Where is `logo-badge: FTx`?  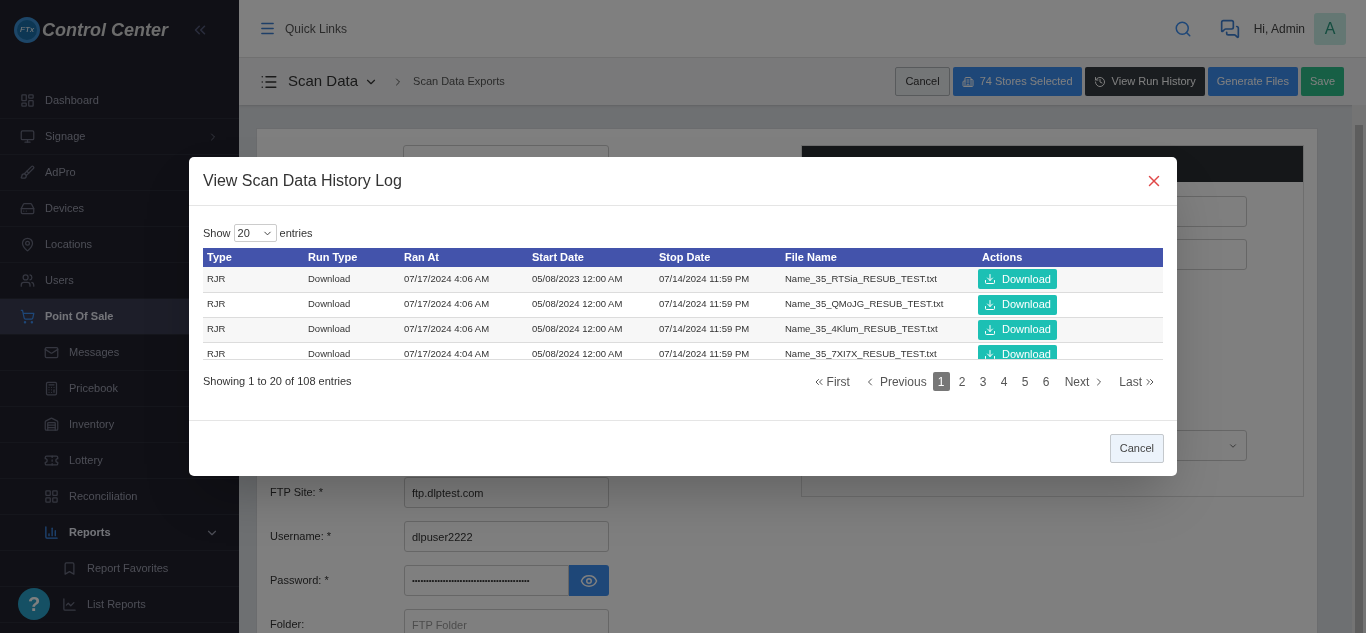
logo-badge: FTx is located at coordinates (27, 30).